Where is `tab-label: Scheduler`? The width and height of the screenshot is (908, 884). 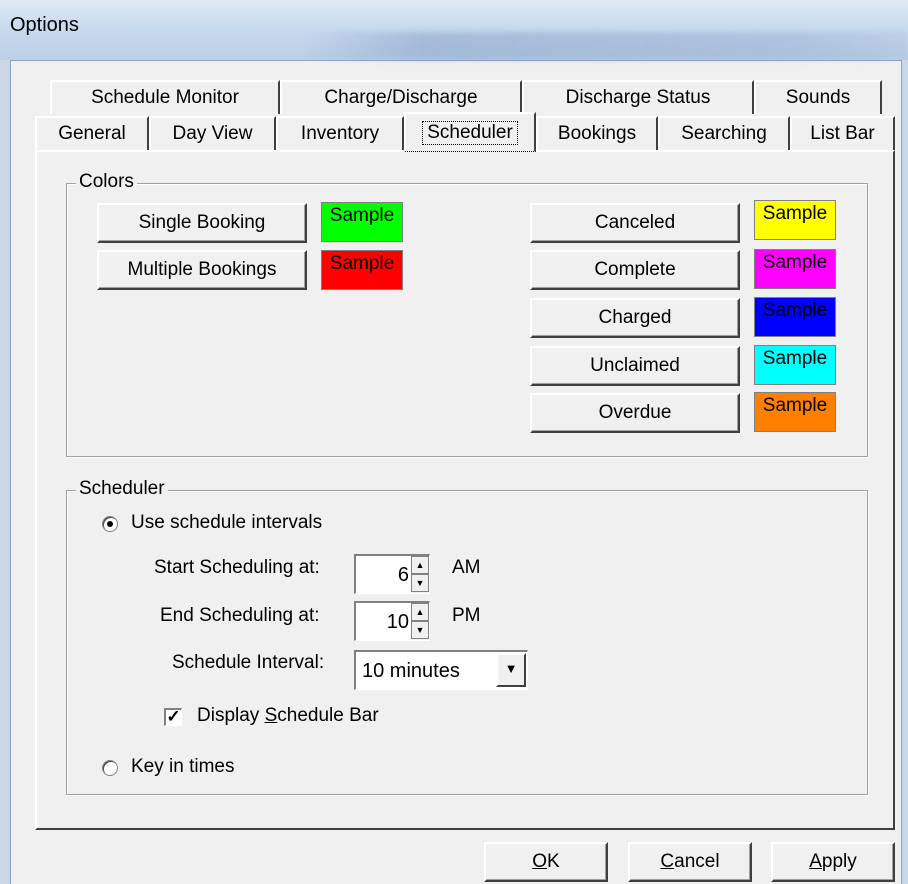 tab-label: Scheduler is located at coordinates (470, 132).